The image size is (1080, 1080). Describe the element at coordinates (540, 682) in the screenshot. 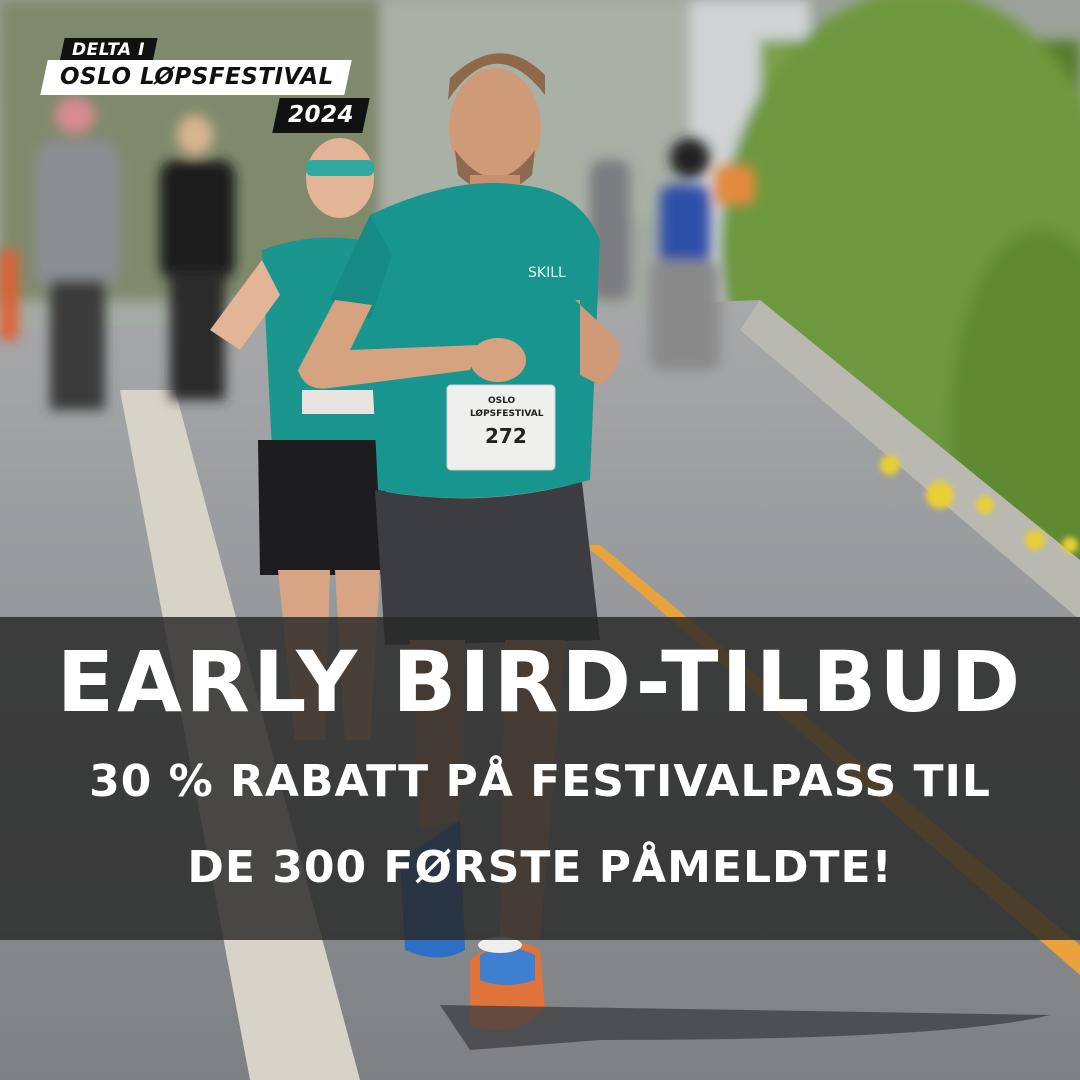

I see `offer-headline: EARLY BIRD-TILBUD` at that location.